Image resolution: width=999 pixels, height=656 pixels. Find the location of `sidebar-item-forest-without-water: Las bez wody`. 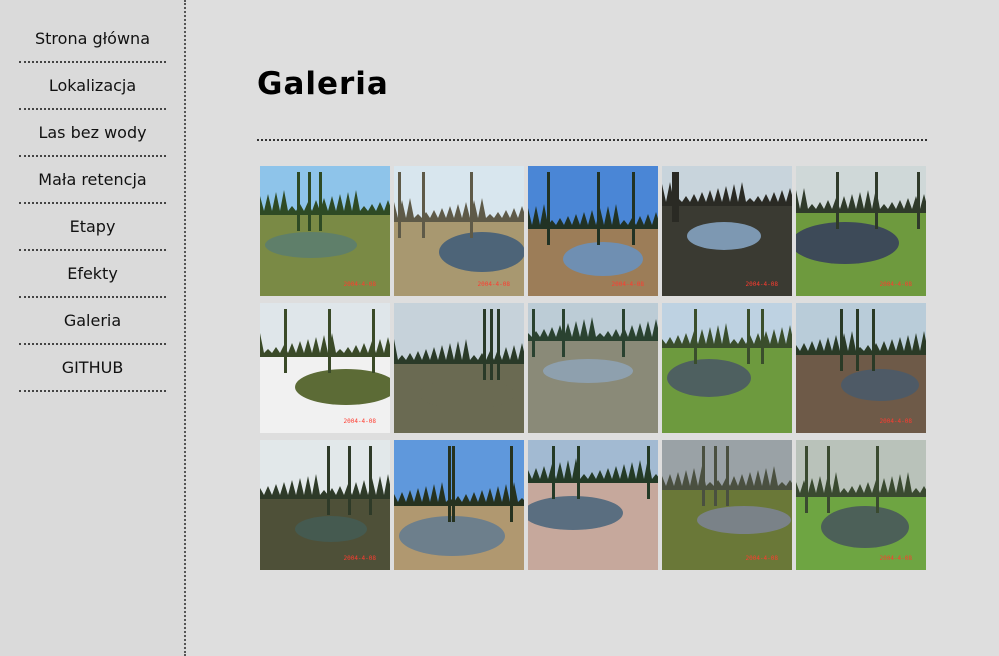

sidebar-item-forest-without-water: Las bez wody is located at coordinates (92, 133).